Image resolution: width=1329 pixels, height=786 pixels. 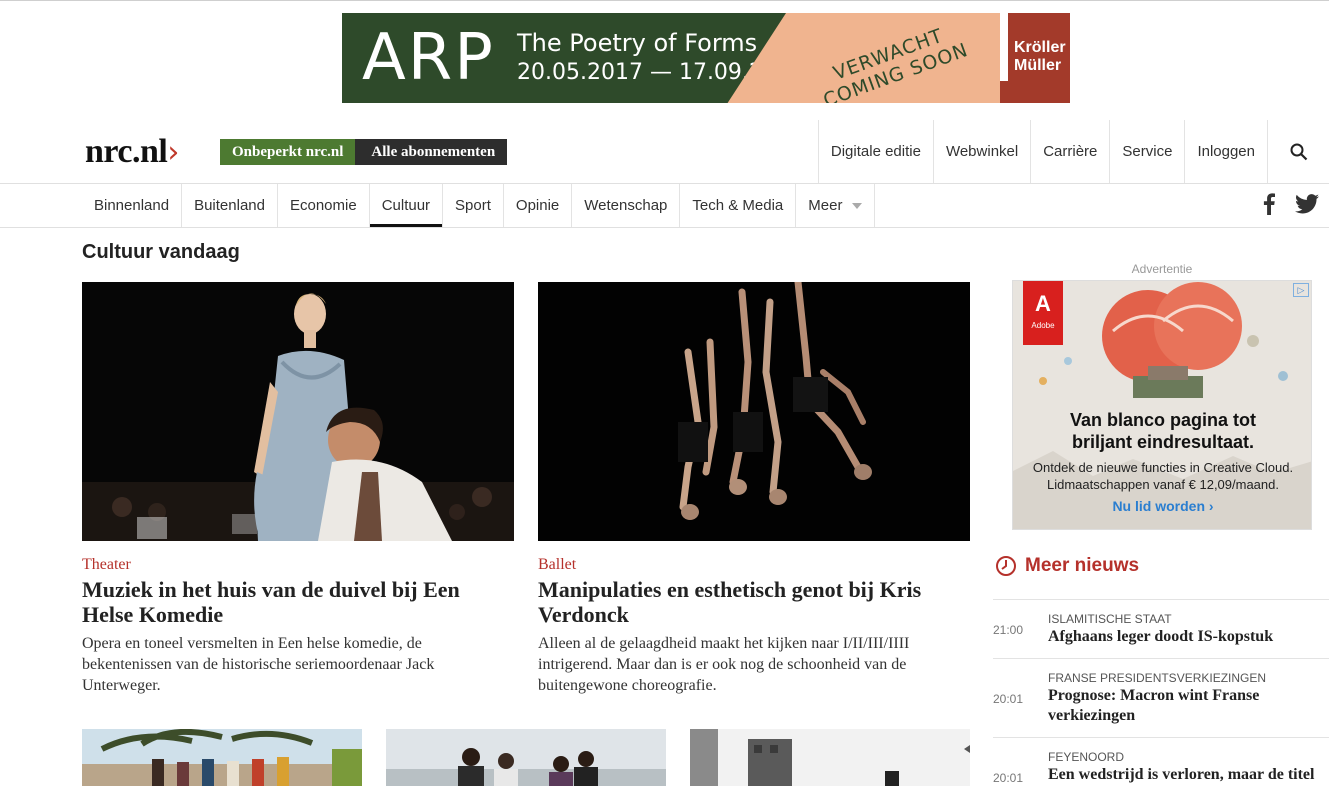 I want to click on search-button, so click(x=1298, y=151).